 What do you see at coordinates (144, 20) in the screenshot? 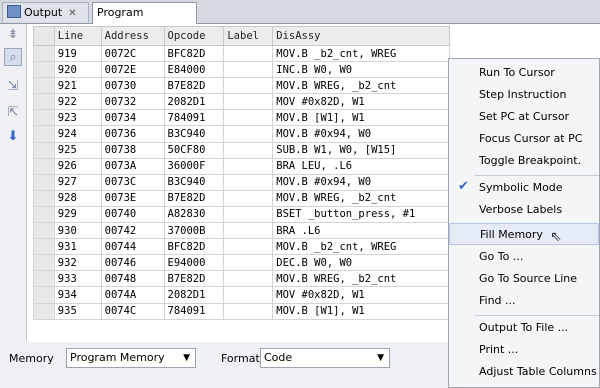
I see `tab-program-memory: Program Memory✕` at bounding box center [144, 20].